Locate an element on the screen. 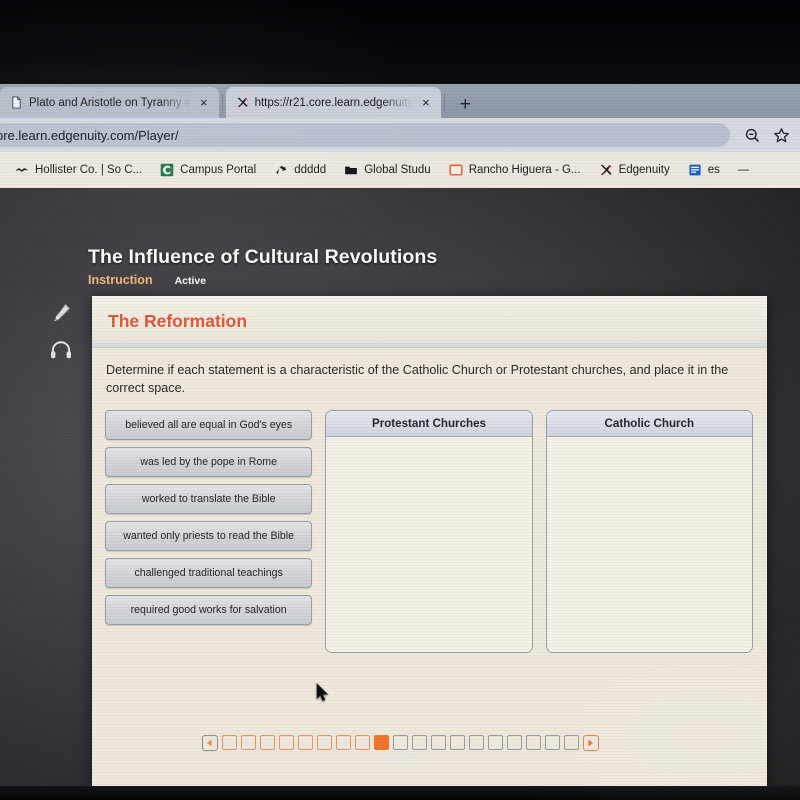  bookmark-star-icon is located at coordinates (781, 135).